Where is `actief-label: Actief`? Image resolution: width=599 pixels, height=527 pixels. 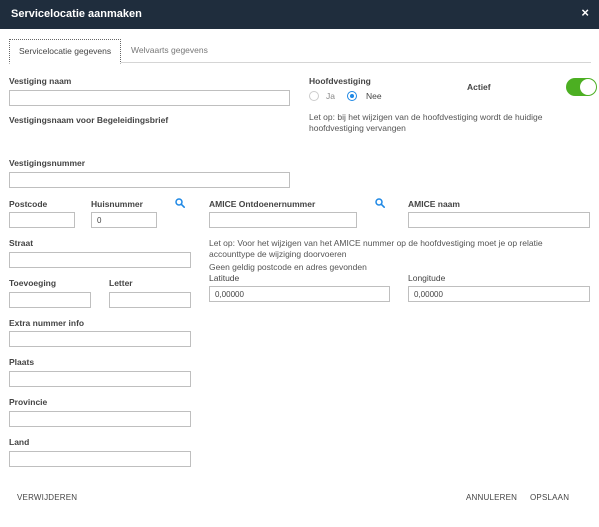
actief-label: Actief is located at coordinates (479, 87).